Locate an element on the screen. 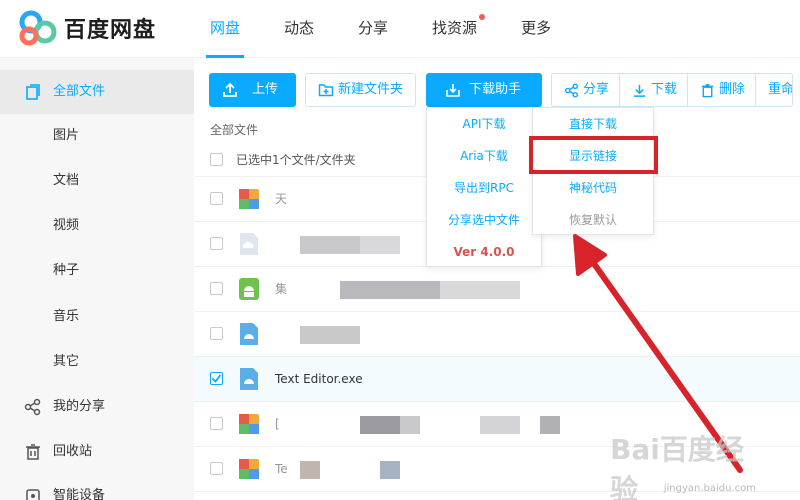  sidebar-item-label: 我的分享 is located at coordinates (79, 406).